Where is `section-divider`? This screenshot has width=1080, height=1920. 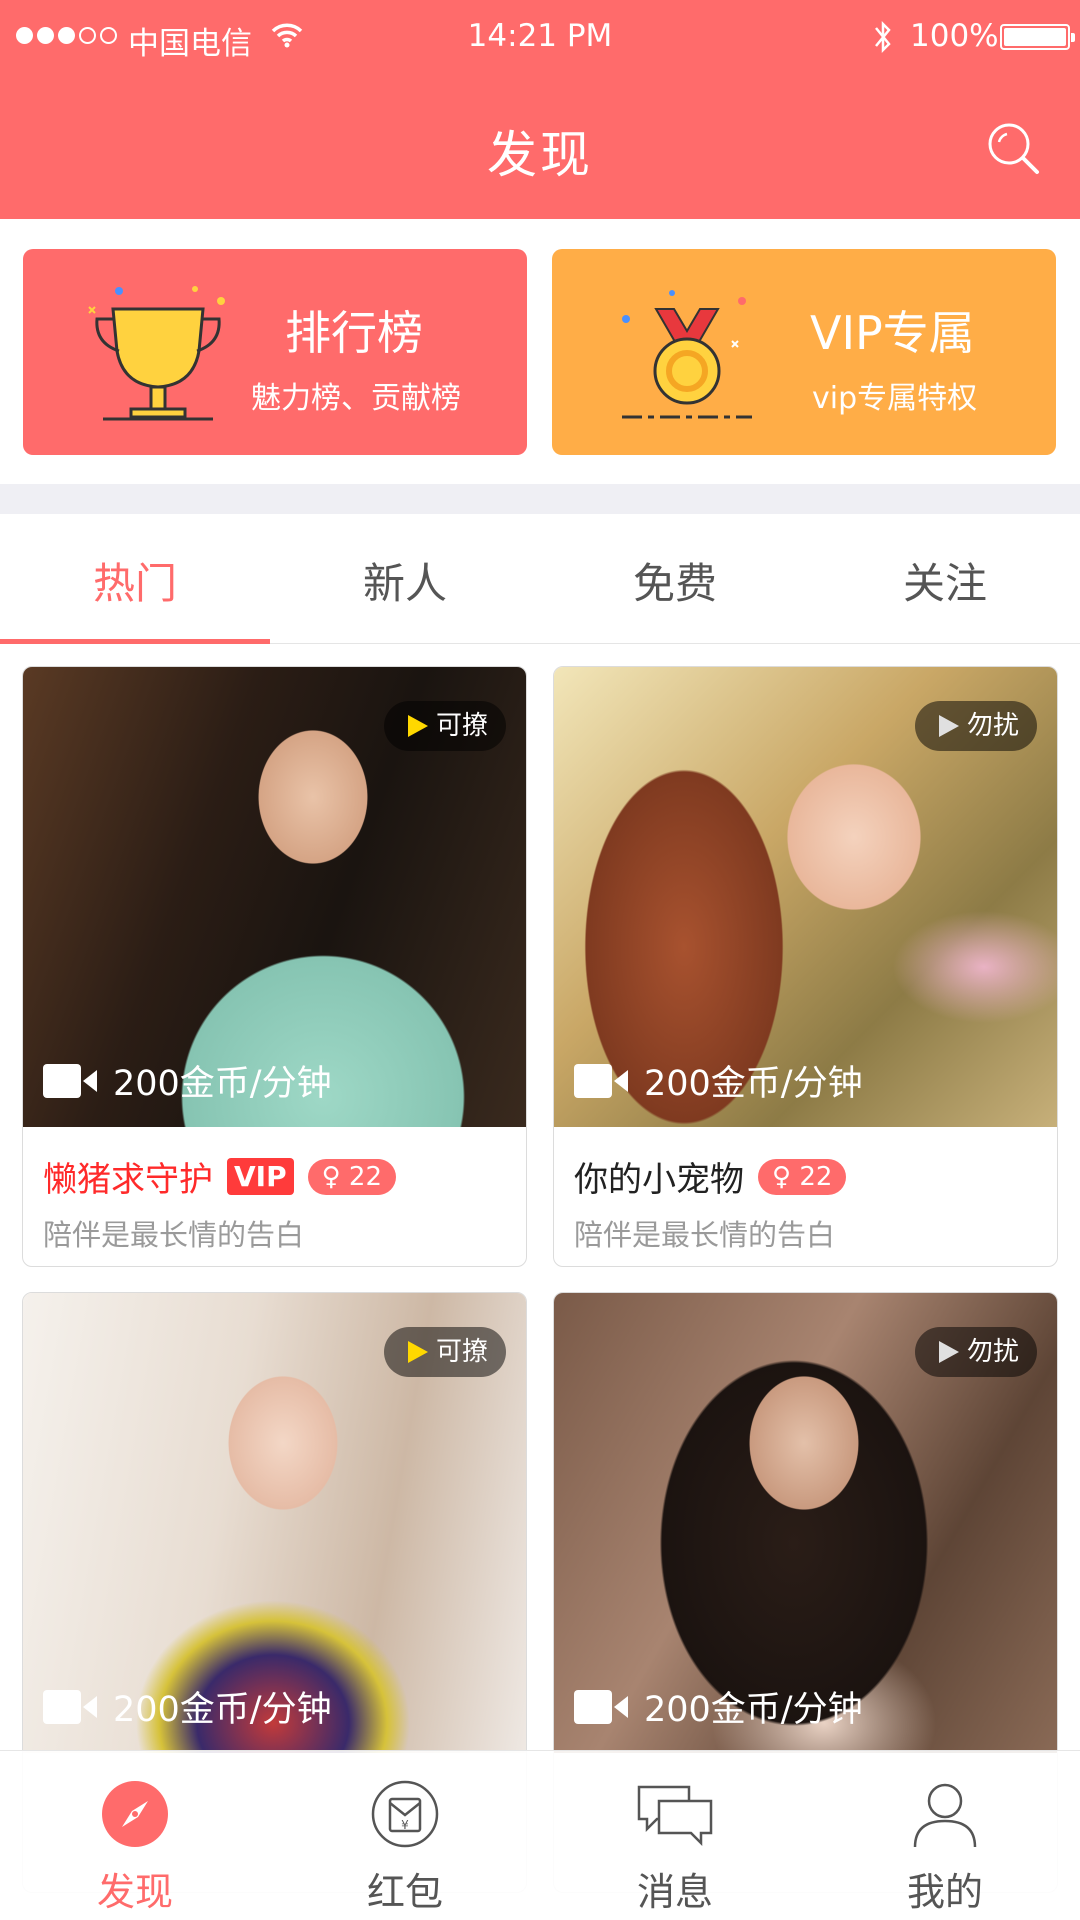
section-divider is located at coordinates (540, 499).